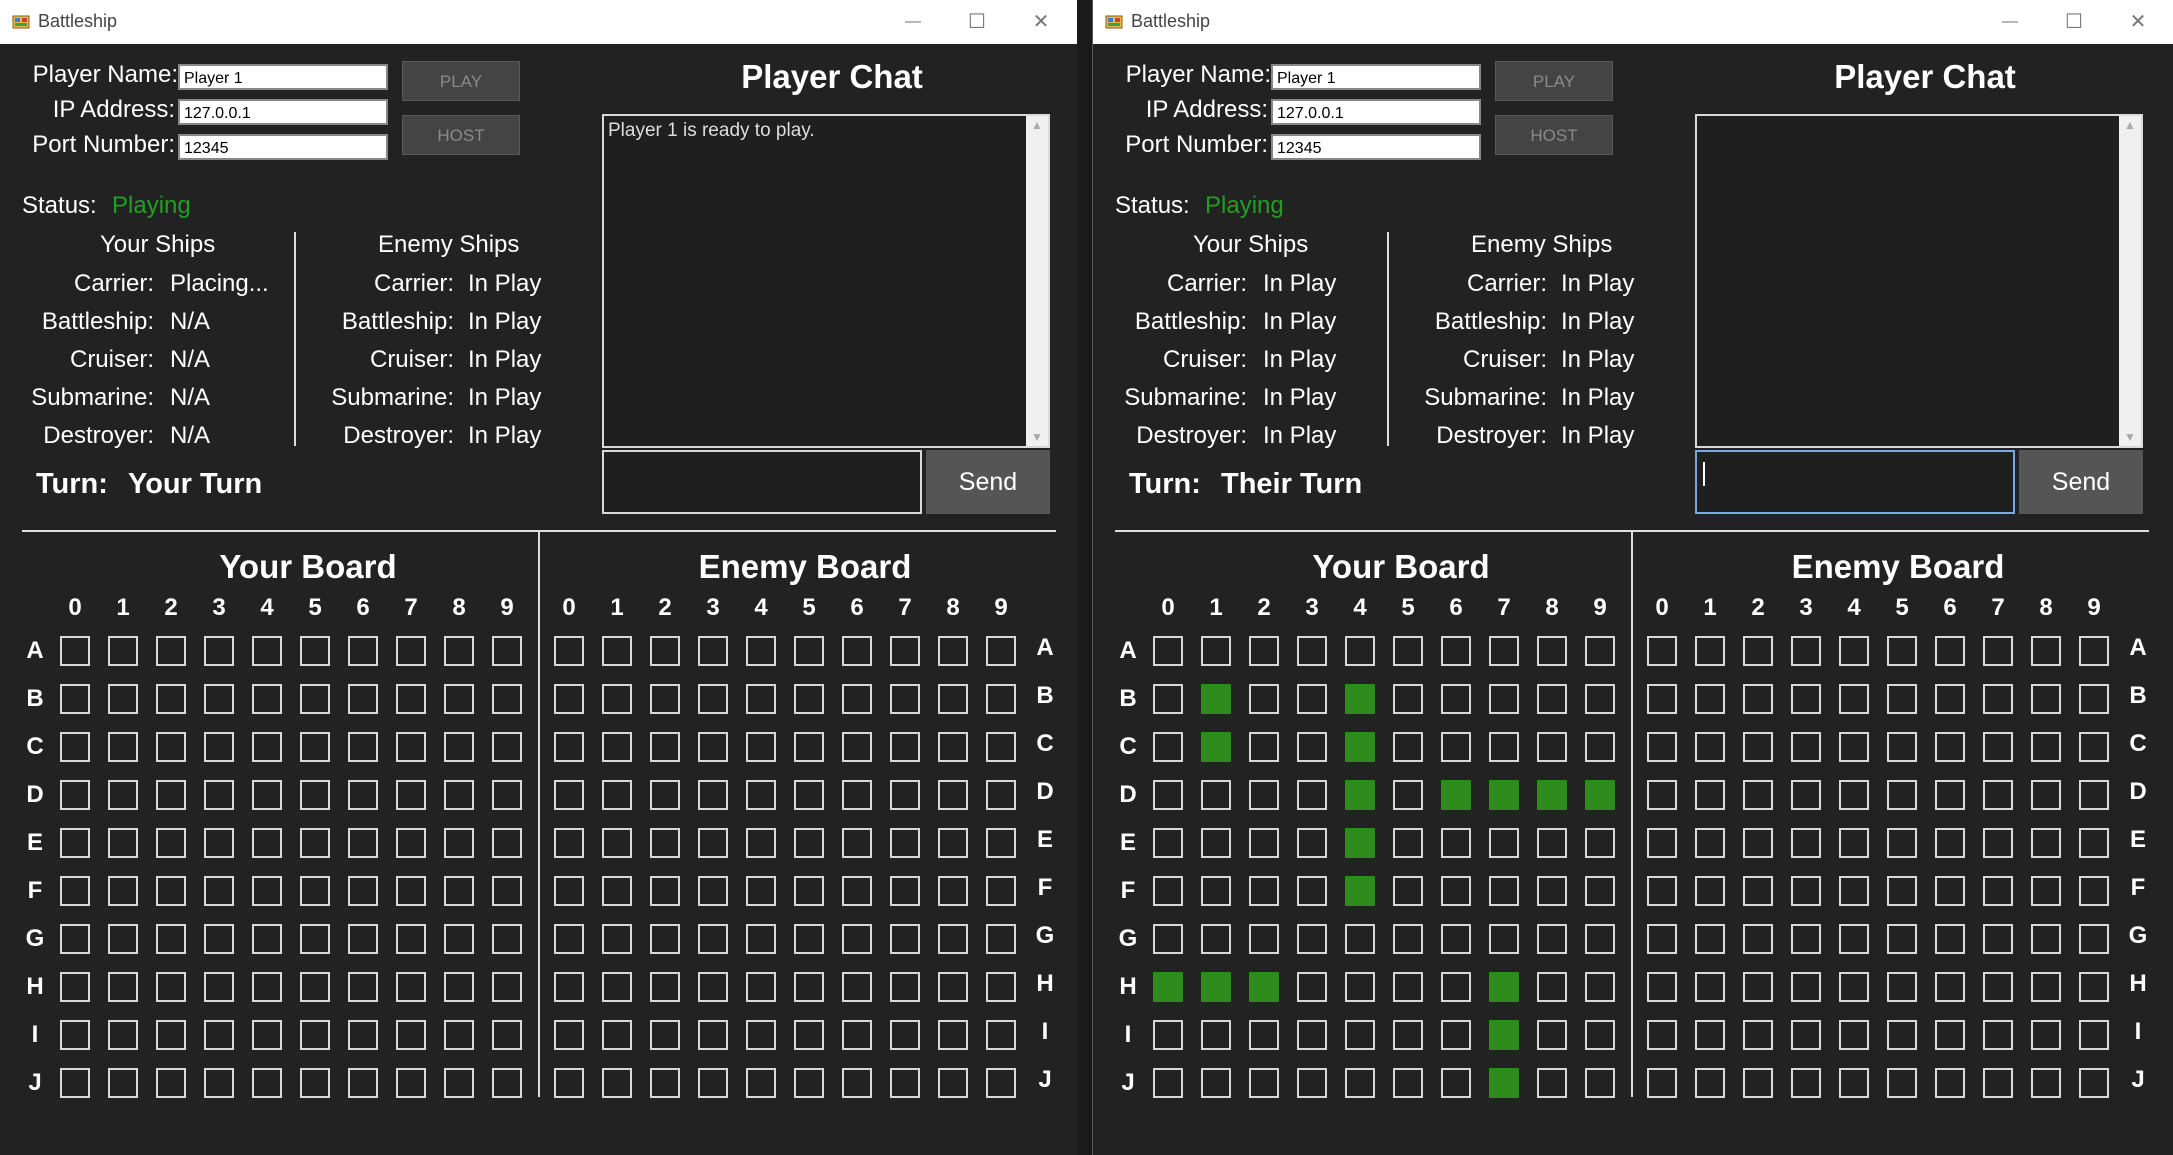  What do you see at coordinates (762, 482) in the screenshot?
I see `chat-input` at bounding box center [762, 482].